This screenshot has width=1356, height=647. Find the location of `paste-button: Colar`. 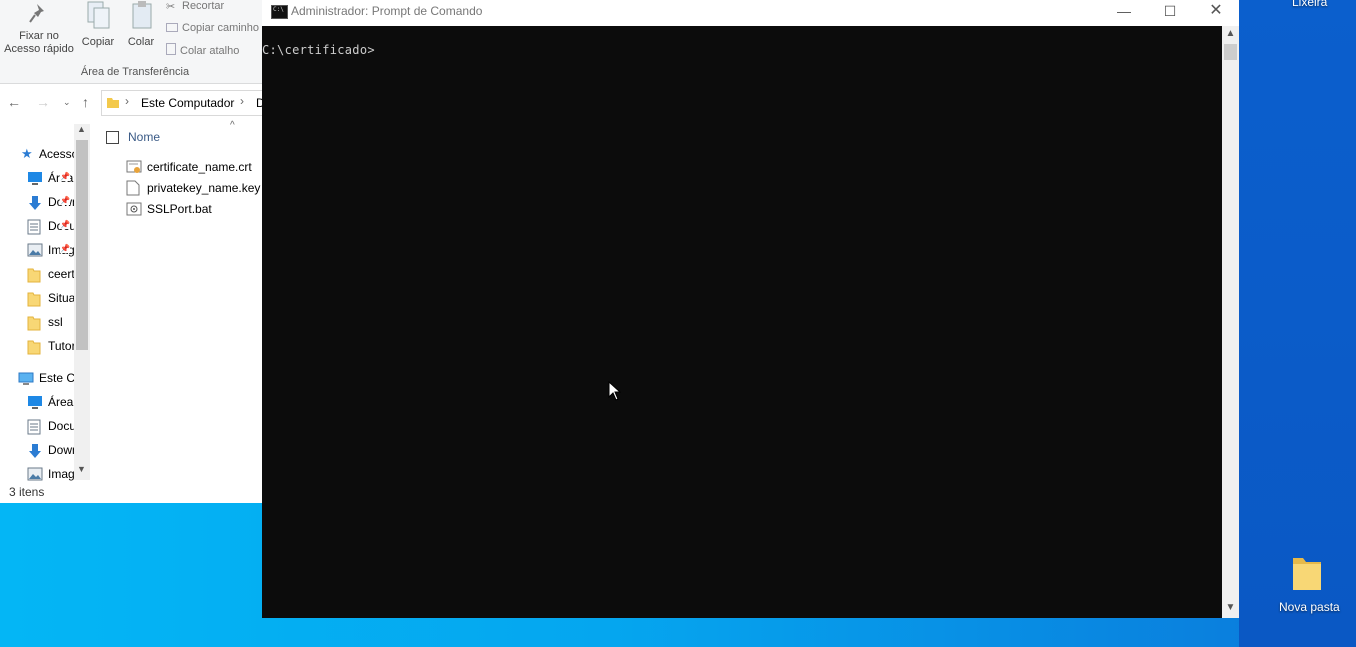

paste-button: Colar is located at coordinates (141, 24).